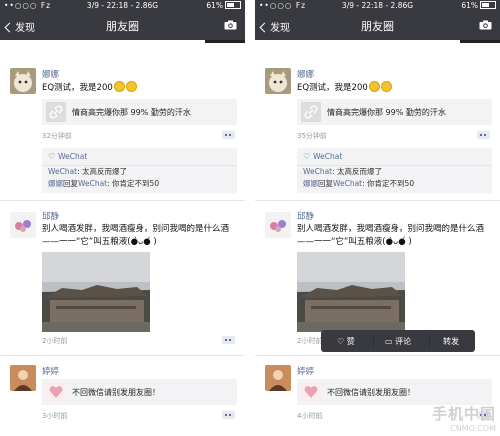 The width and height of the screenshot is (500, 436). What do you see at coordinates (57, 136) in the screenshot?
I see `post-time: 32分钟前` at bounding box center [57, 136].